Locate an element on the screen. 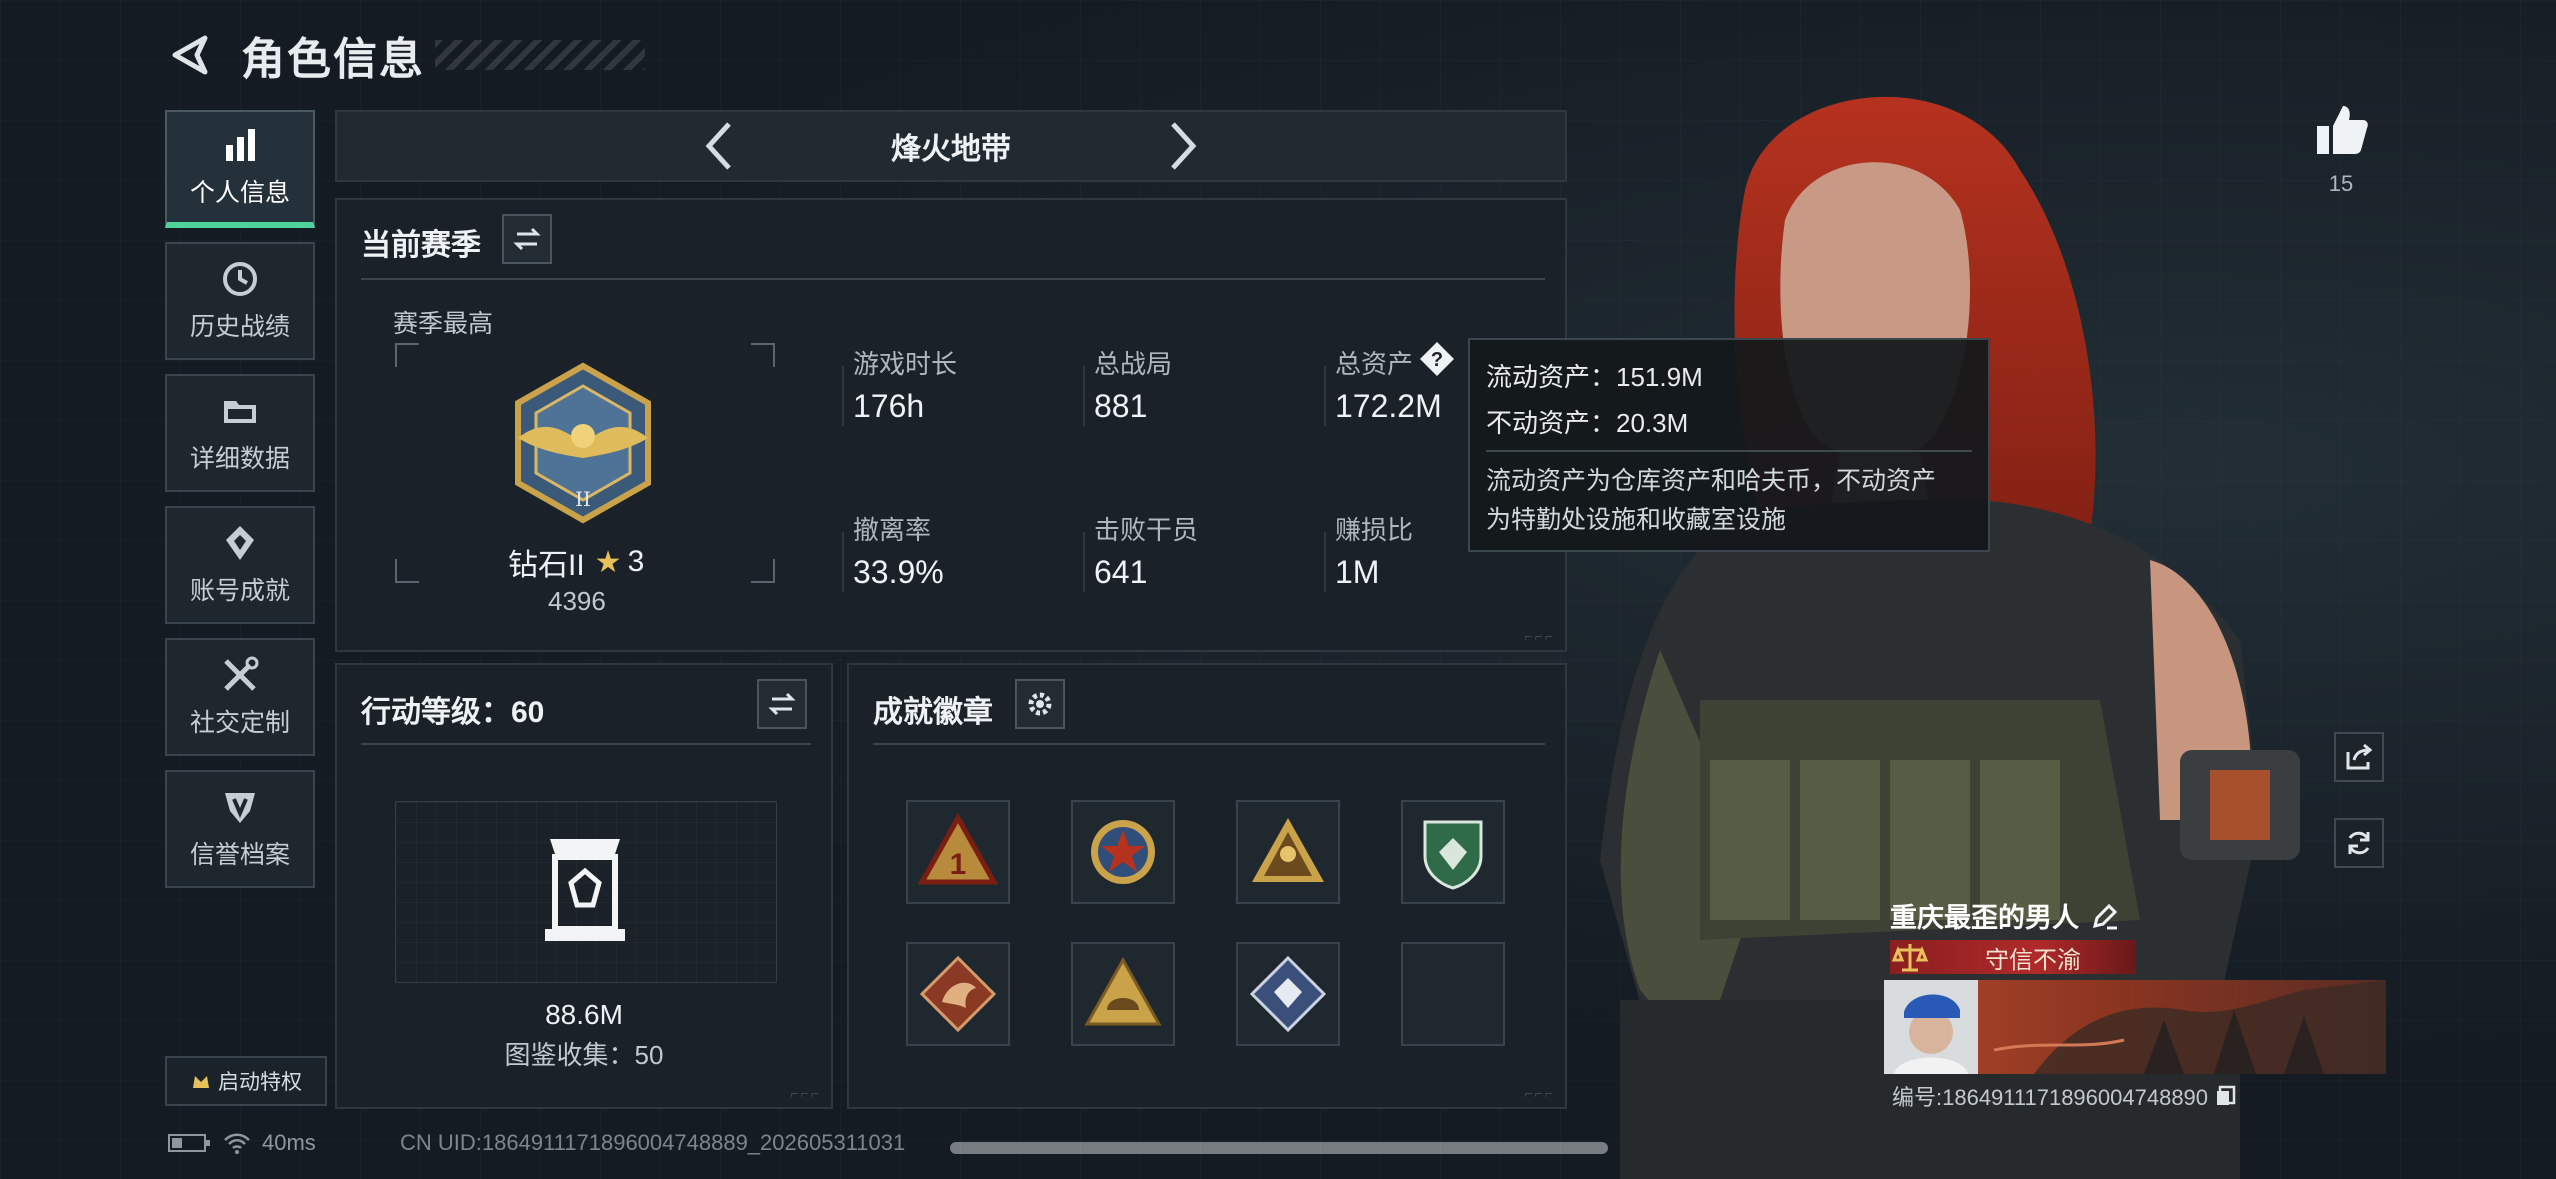 The image size is (2556, 1179). home-indicator is located at coordinates (1279, 1148).